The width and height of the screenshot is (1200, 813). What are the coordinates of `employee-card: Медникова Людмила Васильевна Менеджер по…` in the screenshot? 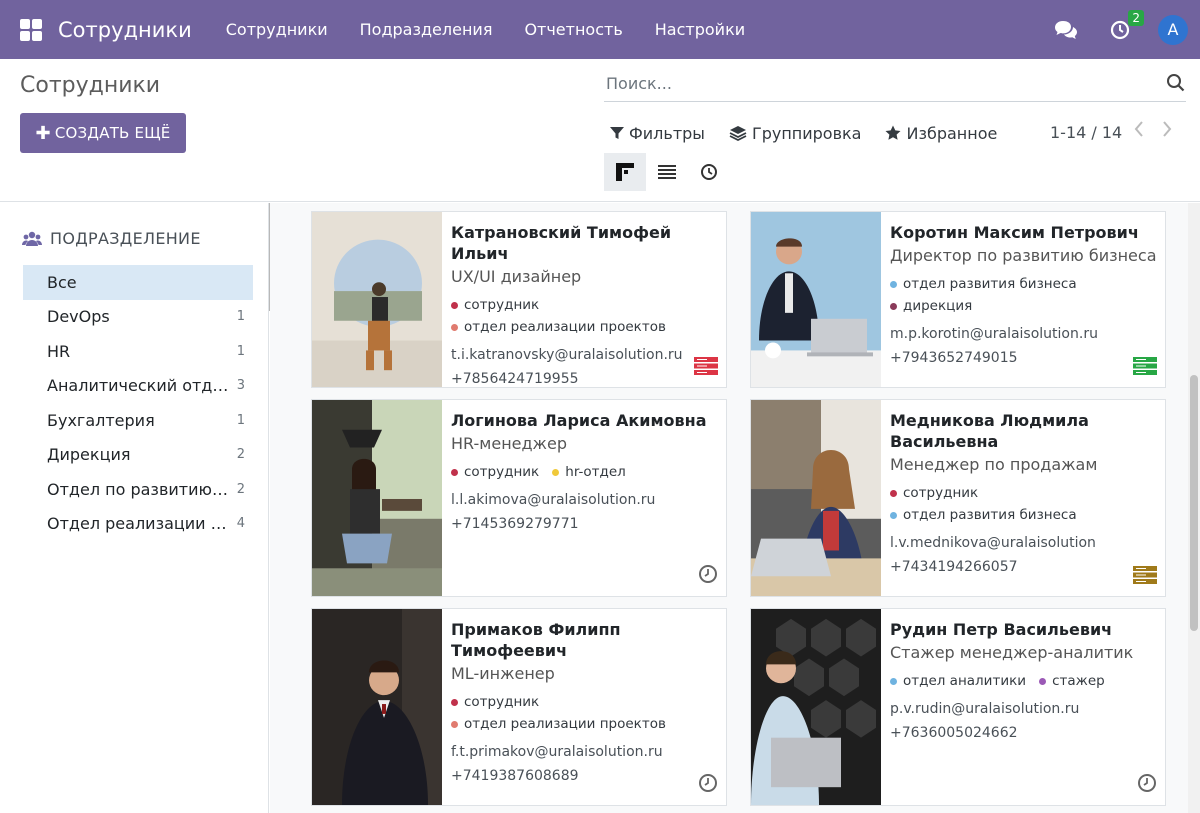 It's located at (958, 498).